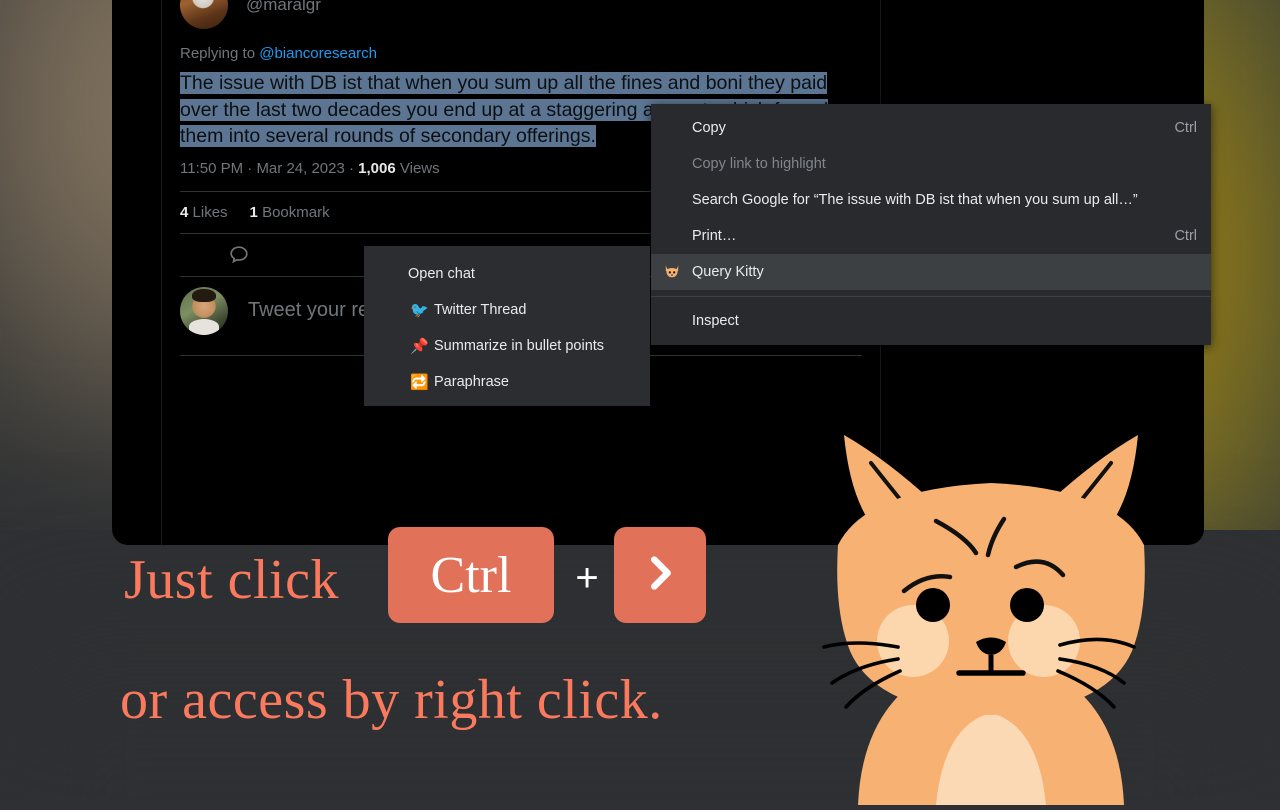 This screenshot has width=1280, height=810. I want to click on key-plus-sign: +, so click(587, 578).